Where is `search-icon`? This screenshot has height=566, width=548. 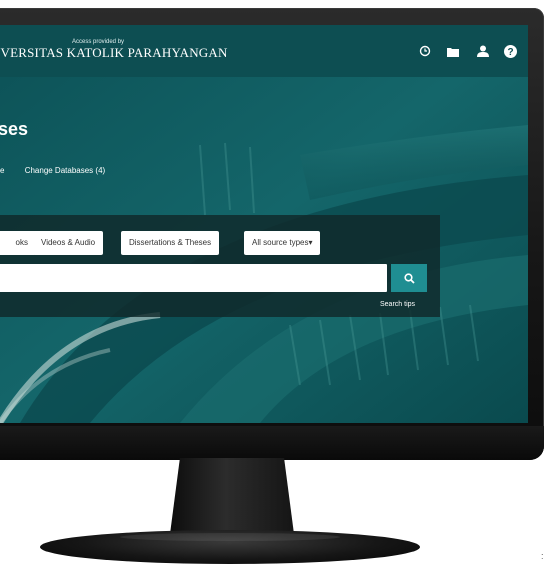
search-icon is located at coordinates (409, 278).